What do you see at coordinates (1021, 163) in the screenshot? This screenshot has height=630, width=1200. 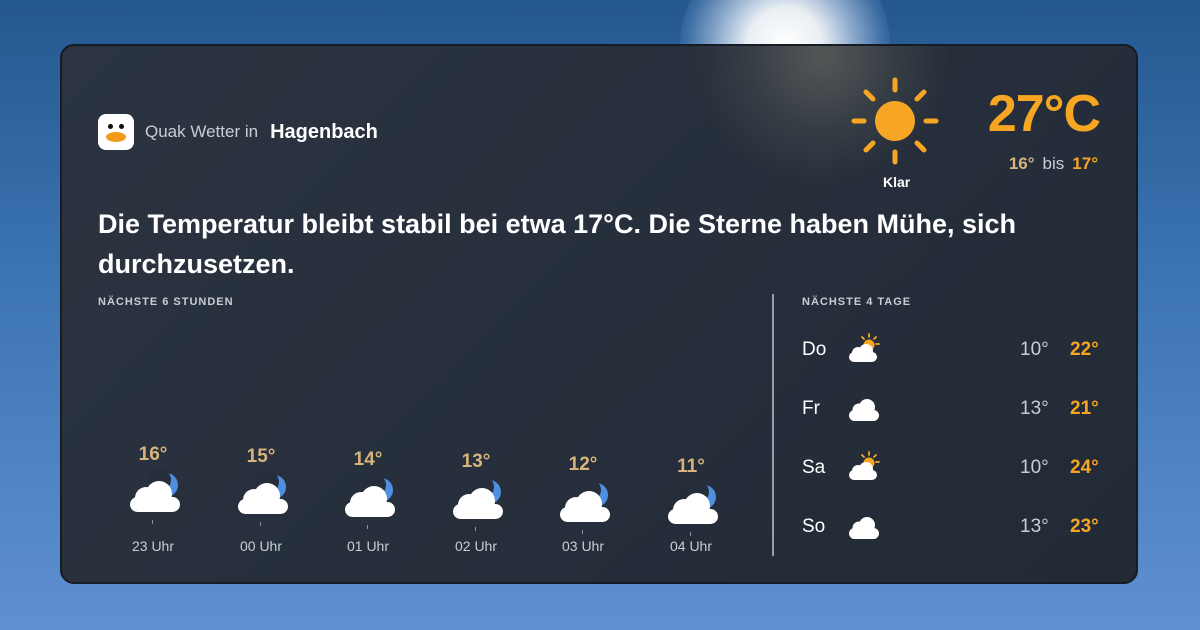 I see `range-low: 16°` at bounding box center [1021, 163].